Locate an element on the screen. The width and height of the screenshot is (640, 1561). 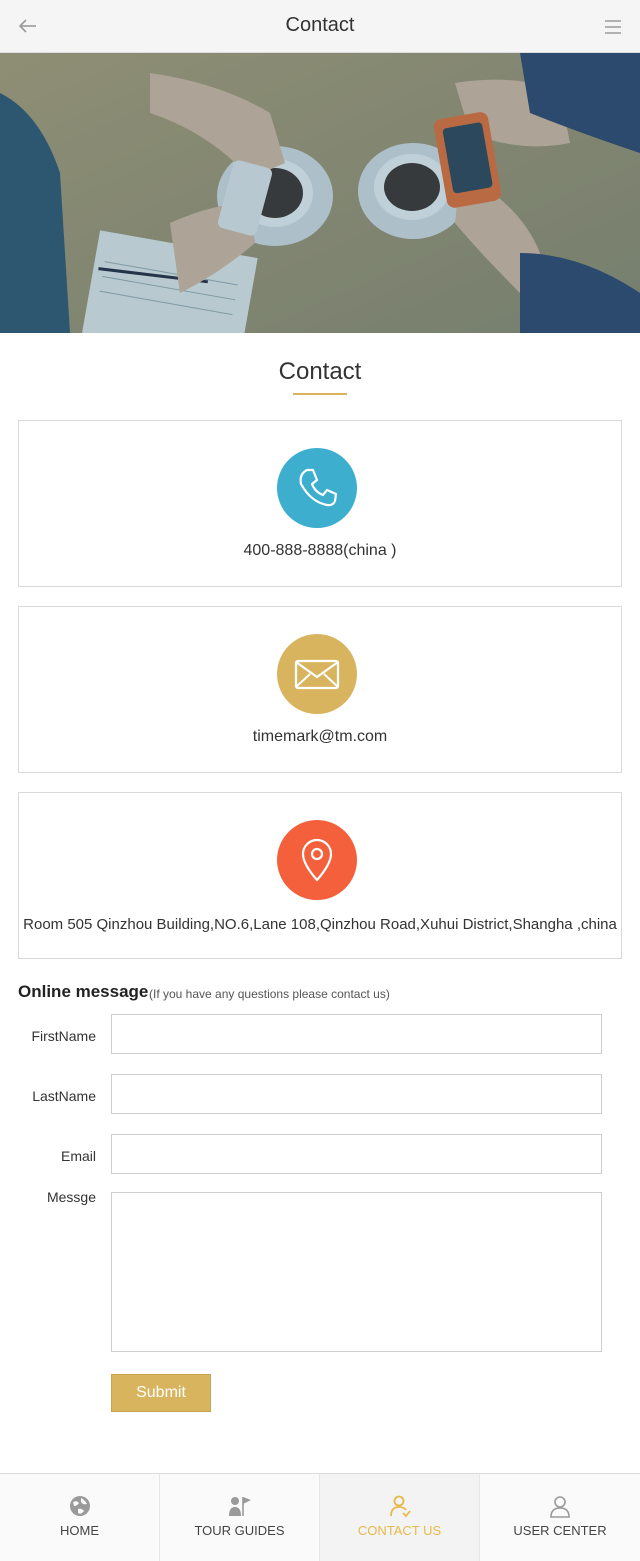
tab-tour-guides: TOUR GUIDES is located at coordinates (240, 1517).